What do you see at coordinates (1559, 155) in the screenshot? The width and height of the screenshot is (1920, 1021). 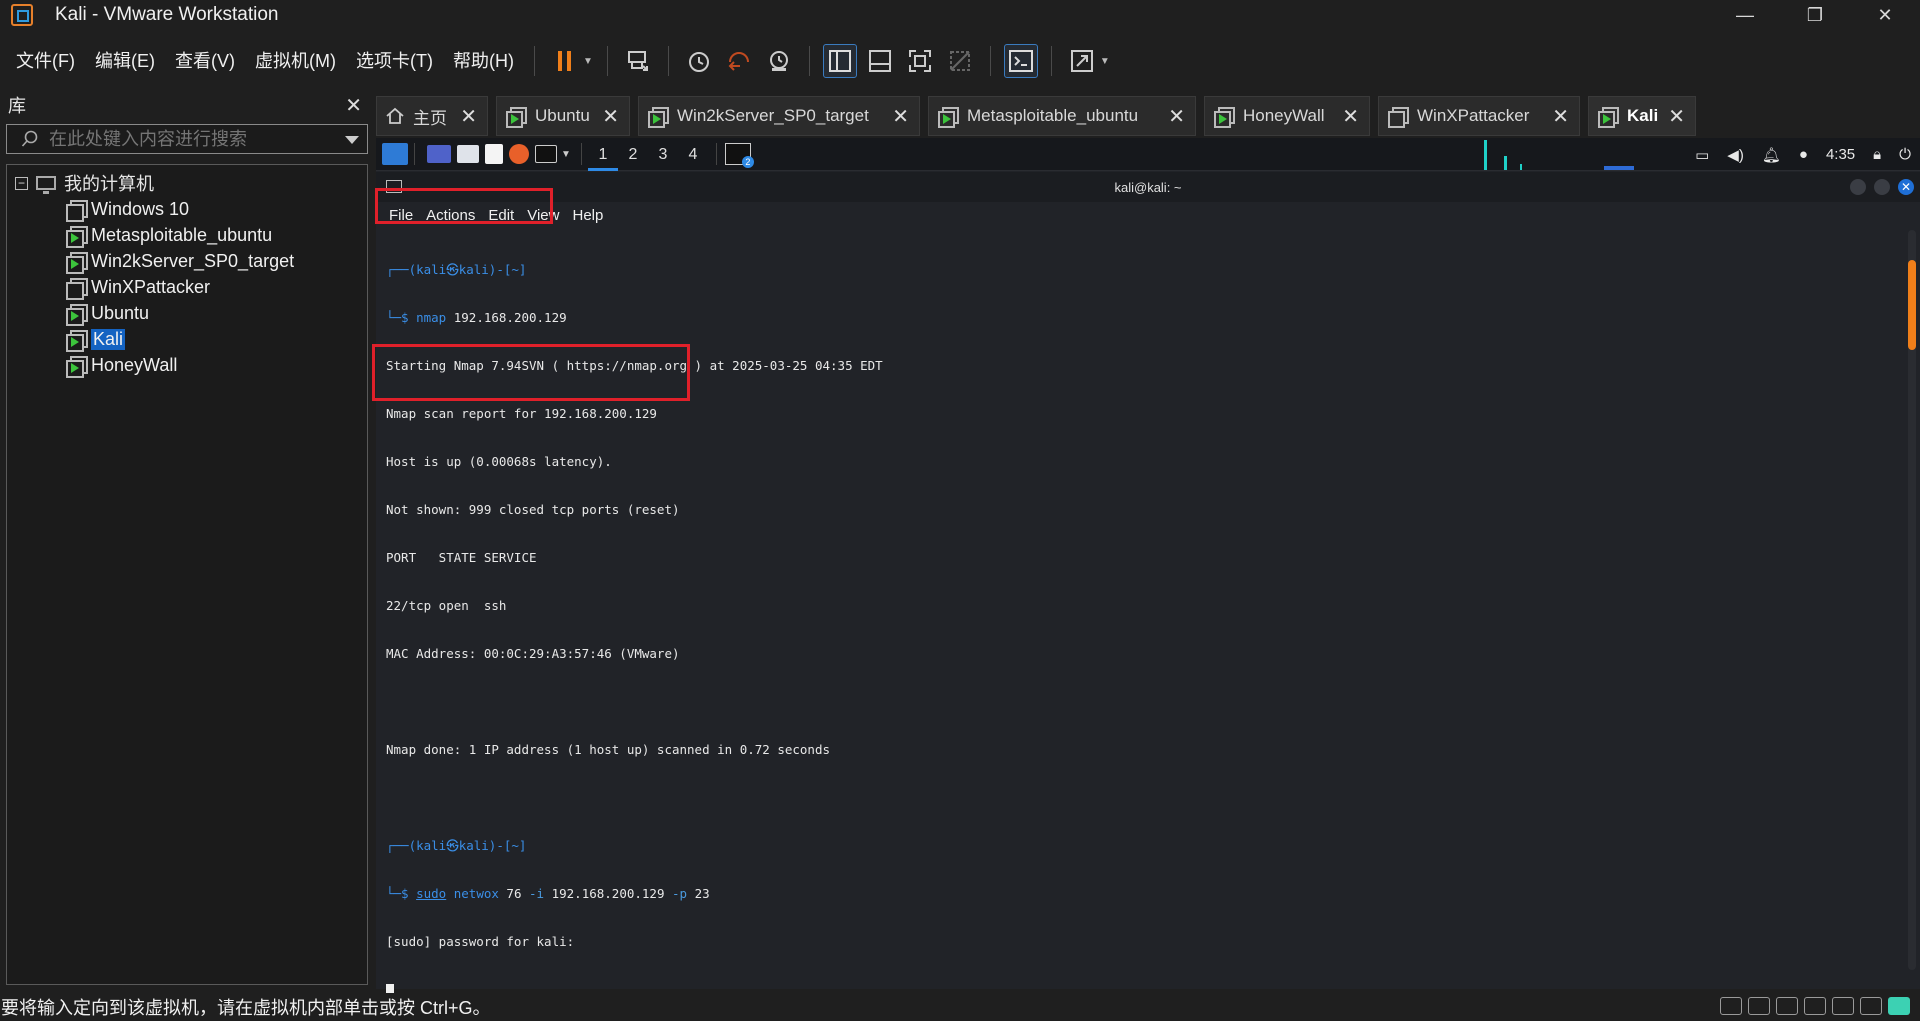 I see `cpu-graph-icon` at bounding box center [1559, 155].